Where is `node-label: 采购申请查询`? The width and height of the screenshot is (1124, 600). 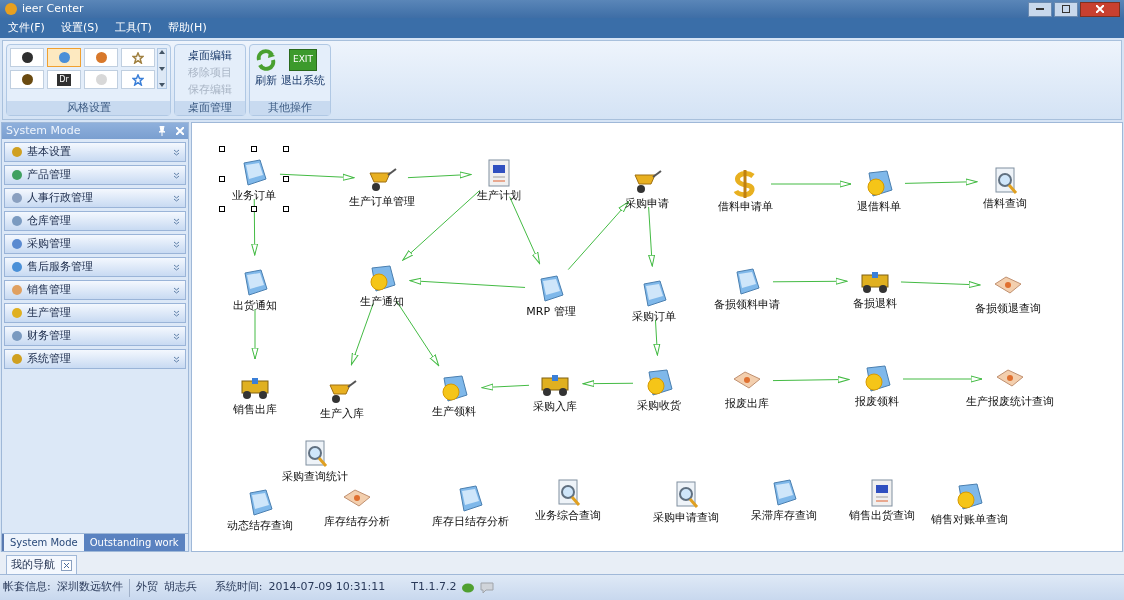
node-label: 采购申请查询 is located at coordinates (686, 518).